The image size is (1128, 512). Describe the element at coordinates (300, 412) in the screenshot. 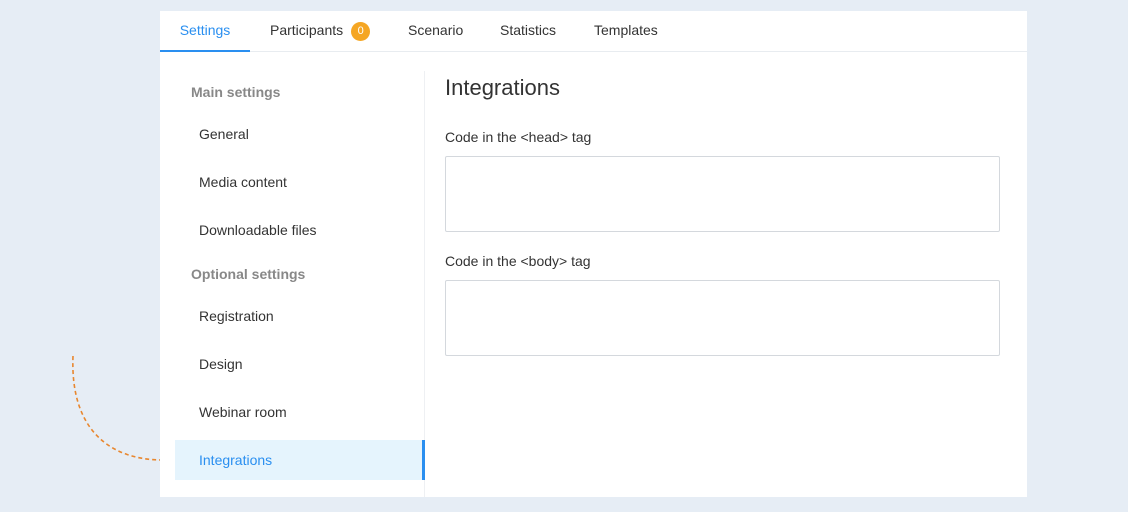

I see `sidebar-item-webinar-room: Webinar room` at that location.